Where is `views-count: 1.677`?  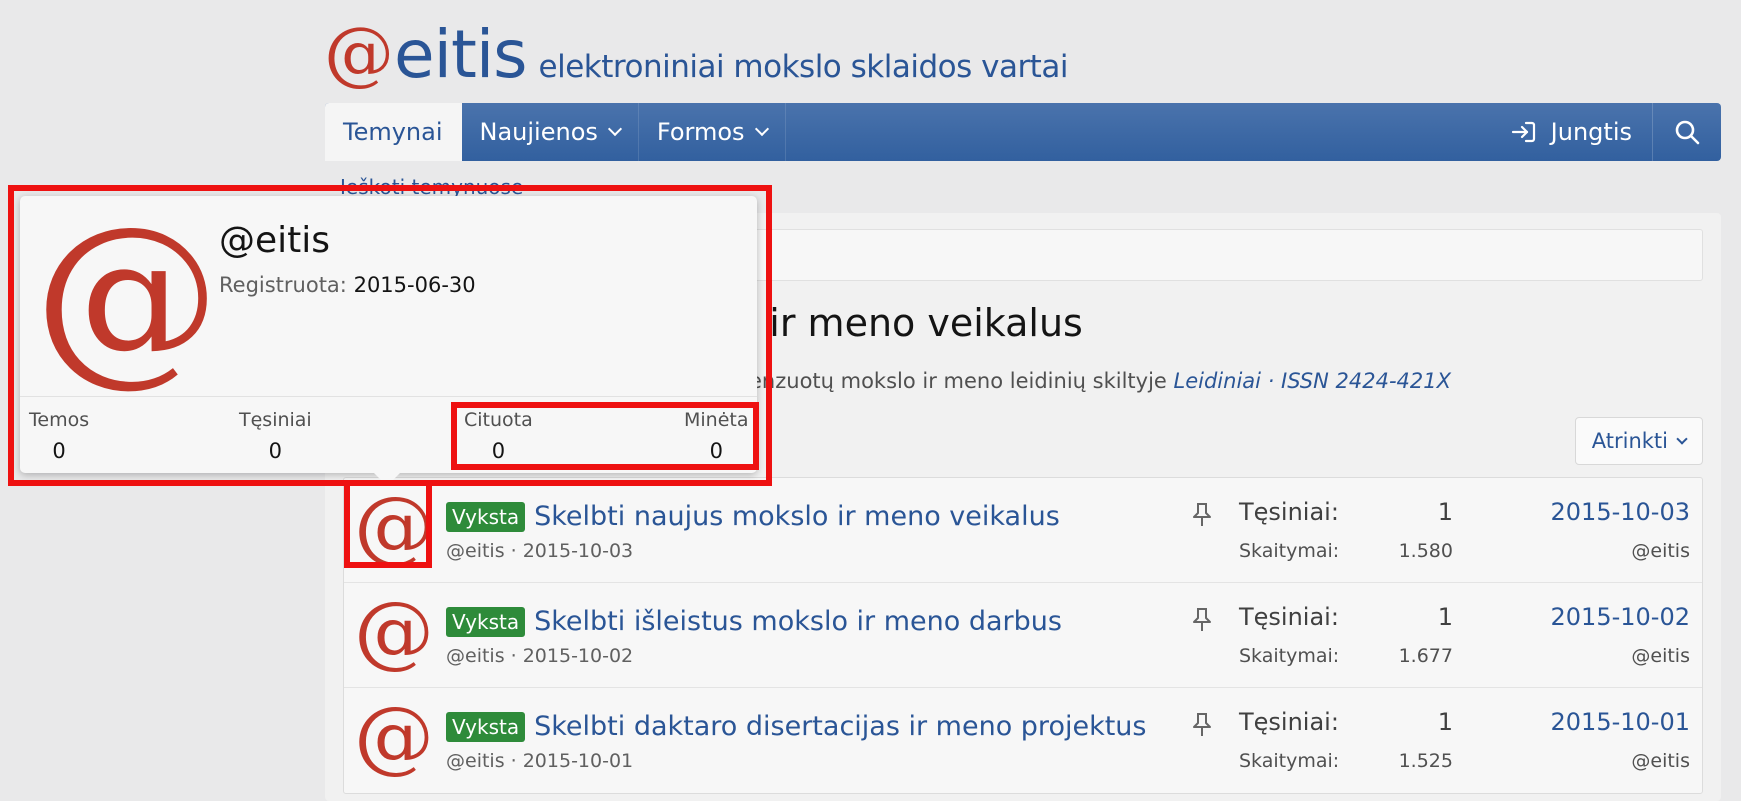
views-count: 1.677 is located at coordinates (1425, 656).